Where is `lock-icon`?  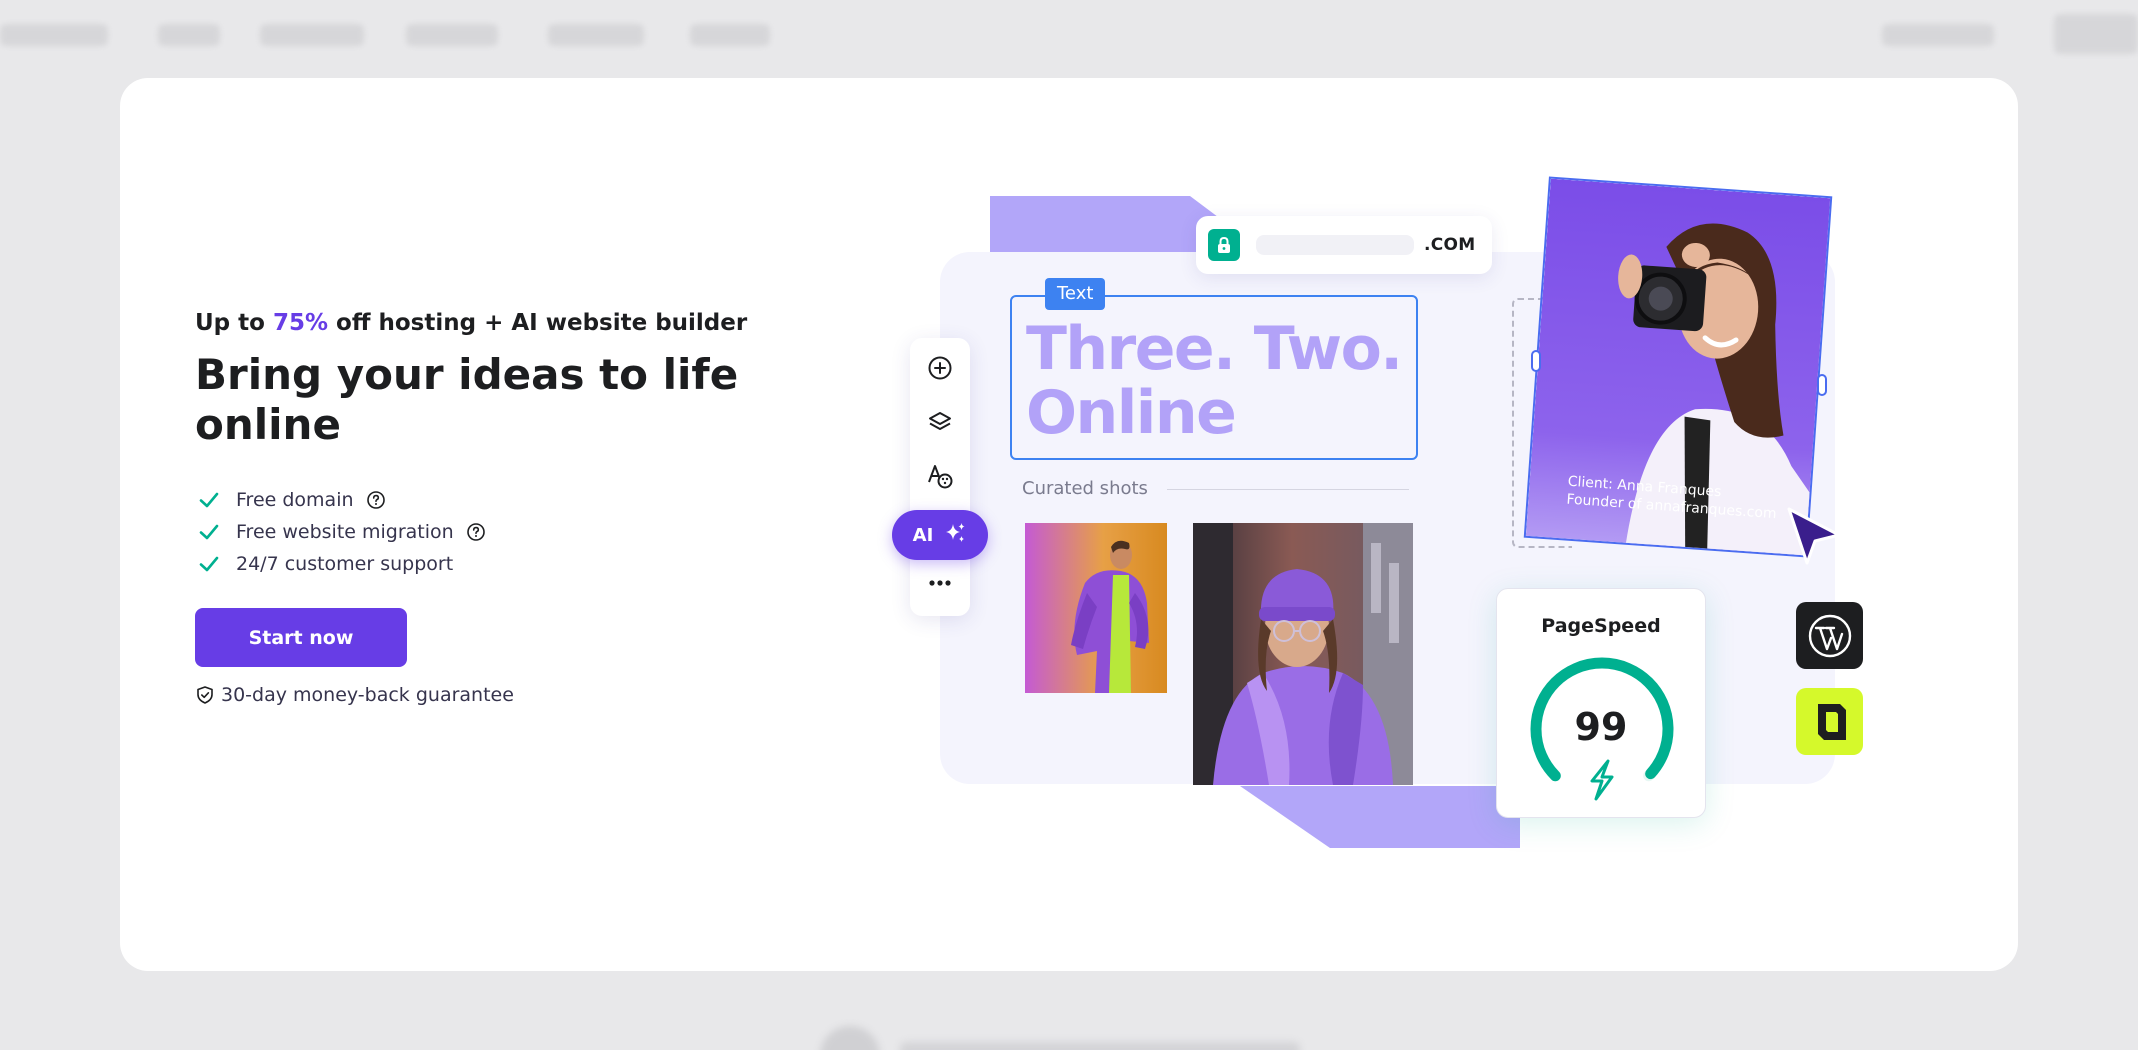 lock-icon is located at coordinates (1224, 245).